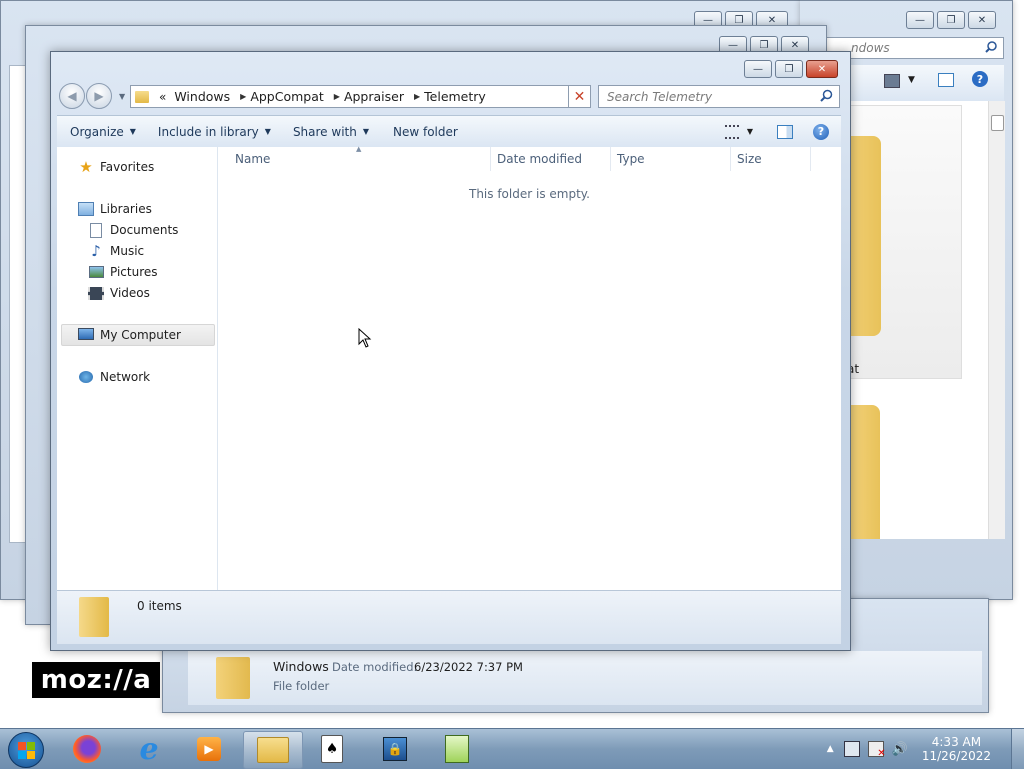 The width and height of the screenshot is (1024, 769). I want to click on column-size-label: Size, so click(749, 159).